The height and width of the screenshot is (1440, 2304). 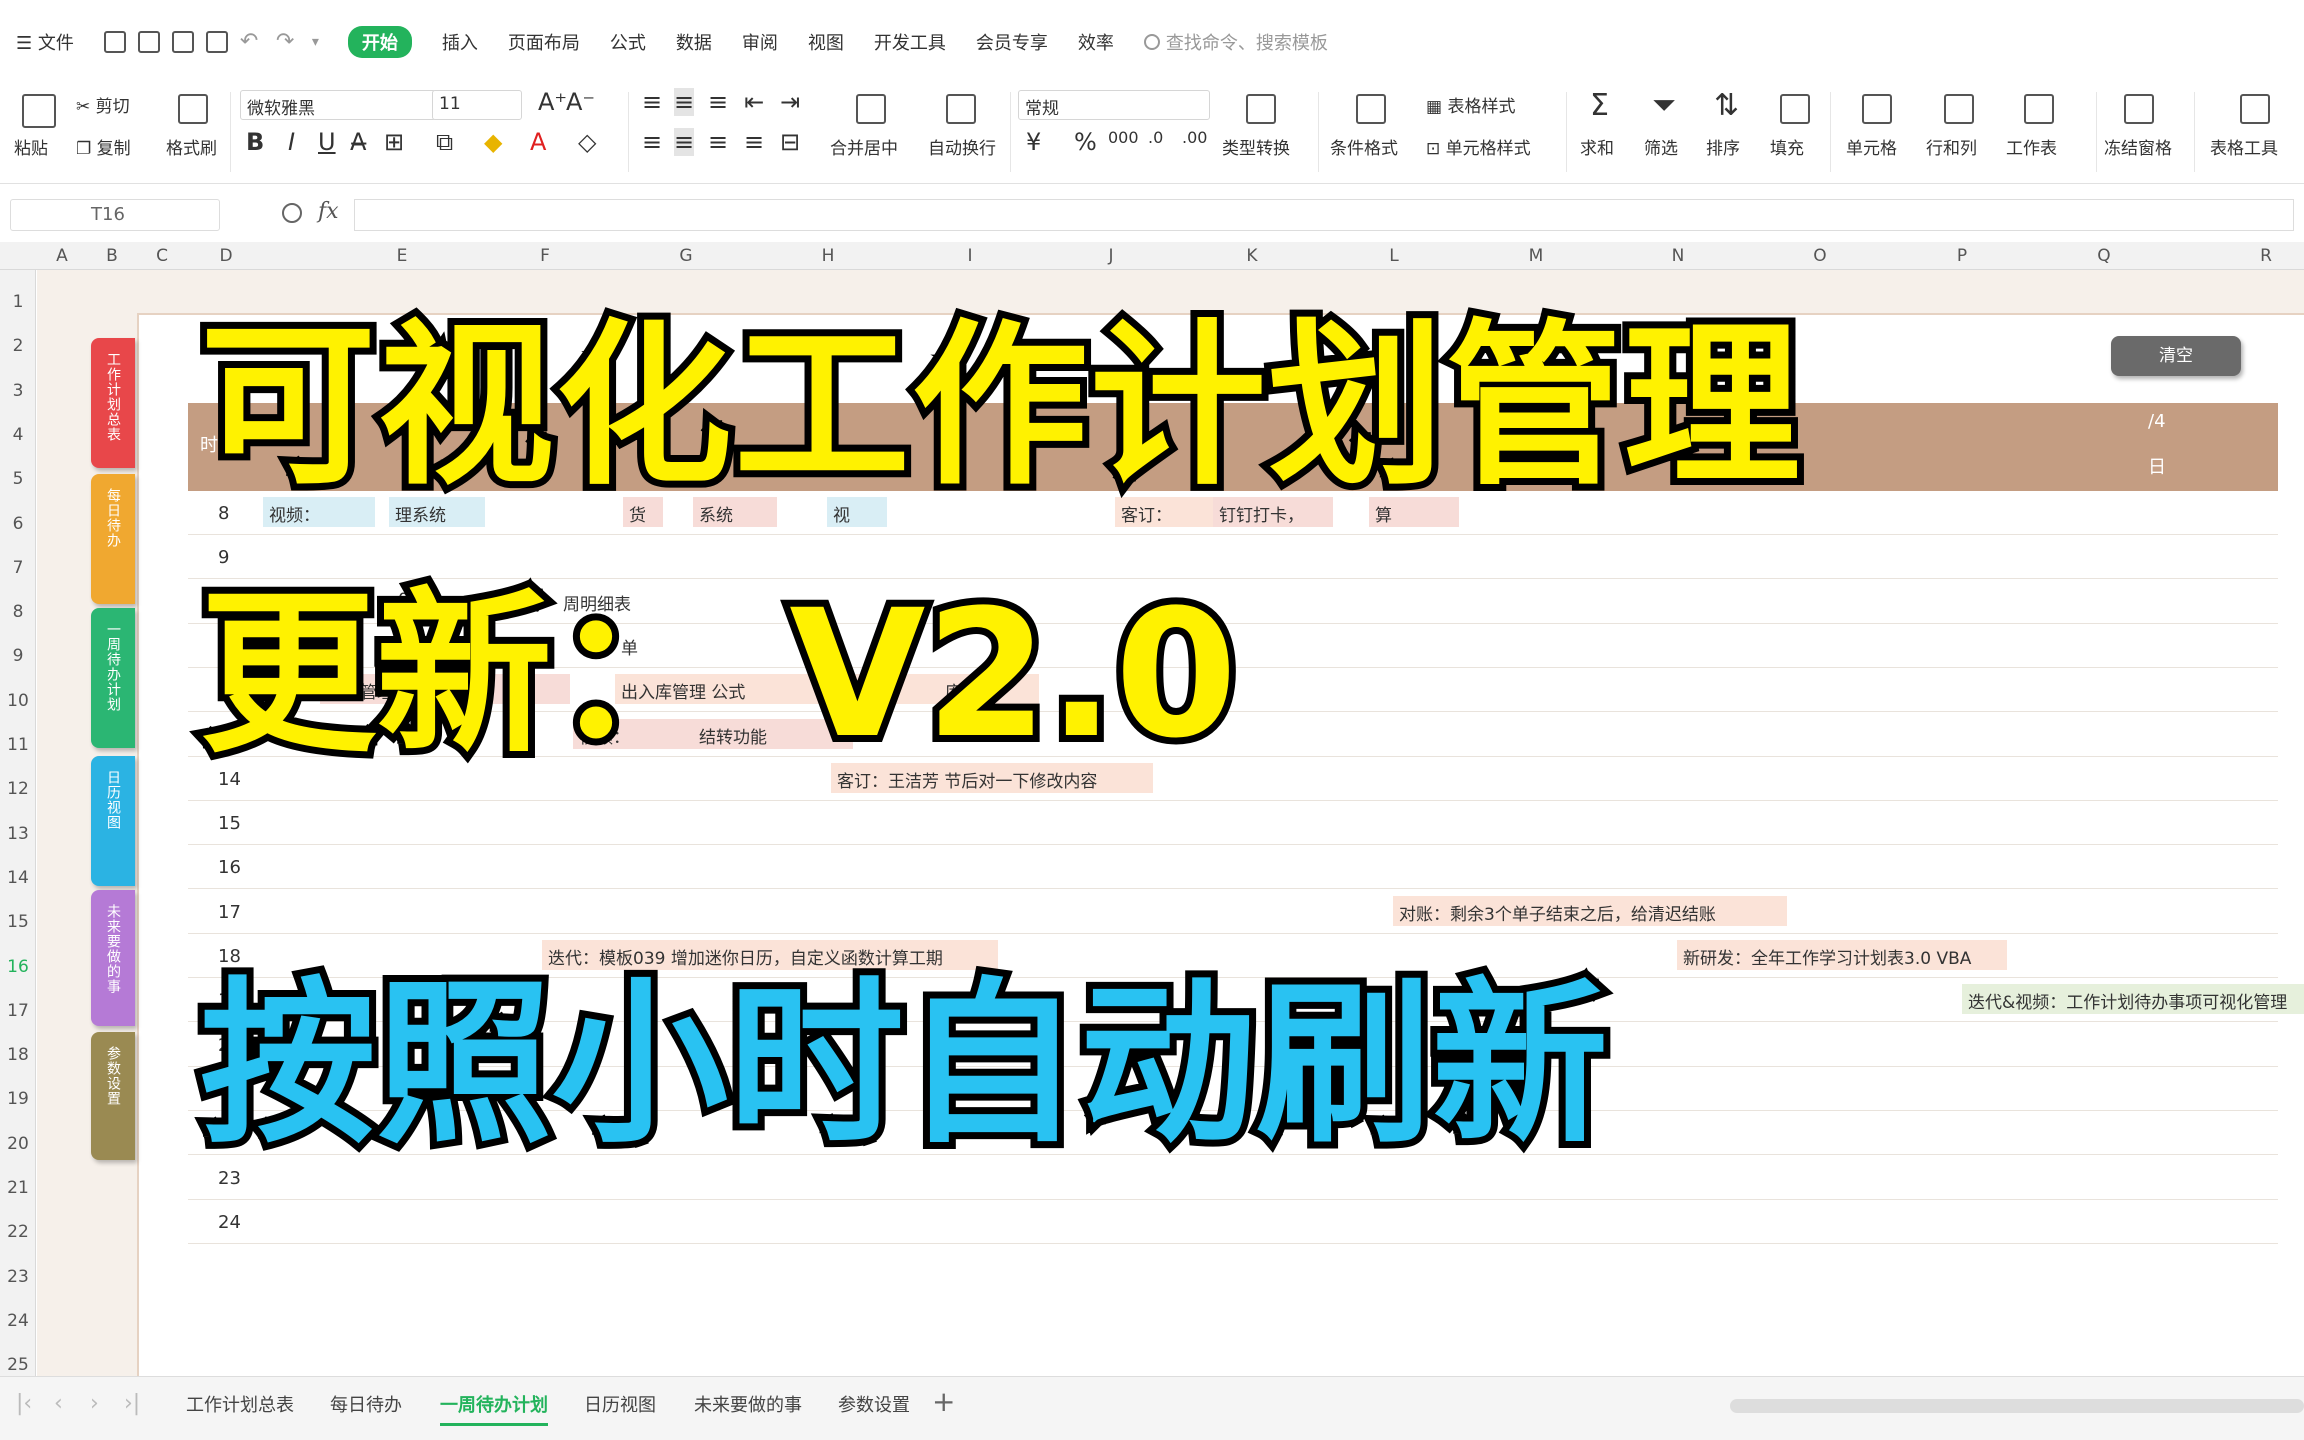 I want to click on first-sheet-icon: |‹, so click(x=24, y=1403).